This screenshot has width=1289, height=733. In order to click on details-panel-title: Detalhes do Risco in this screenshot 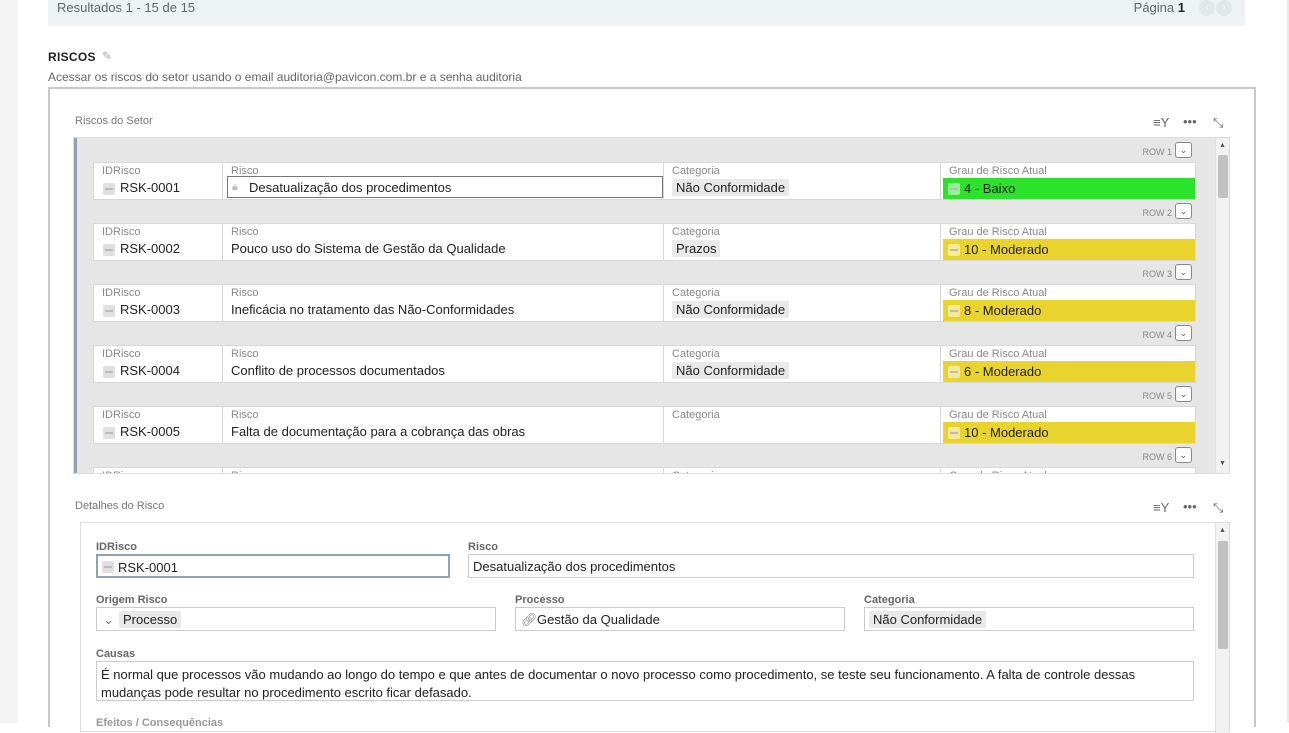, I will do `click(120, 506)`.